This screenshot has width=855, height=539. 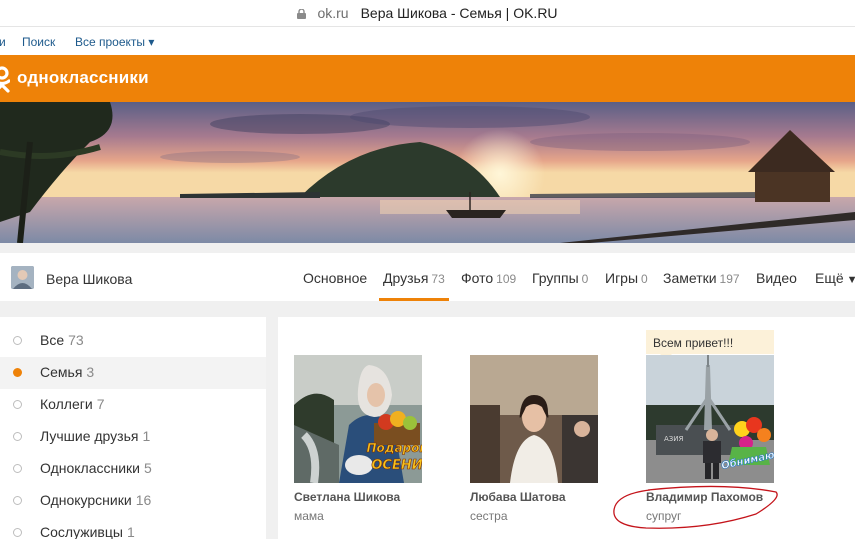 I want to click on tab-photos: Фото 109, so click(x=488, y=278).